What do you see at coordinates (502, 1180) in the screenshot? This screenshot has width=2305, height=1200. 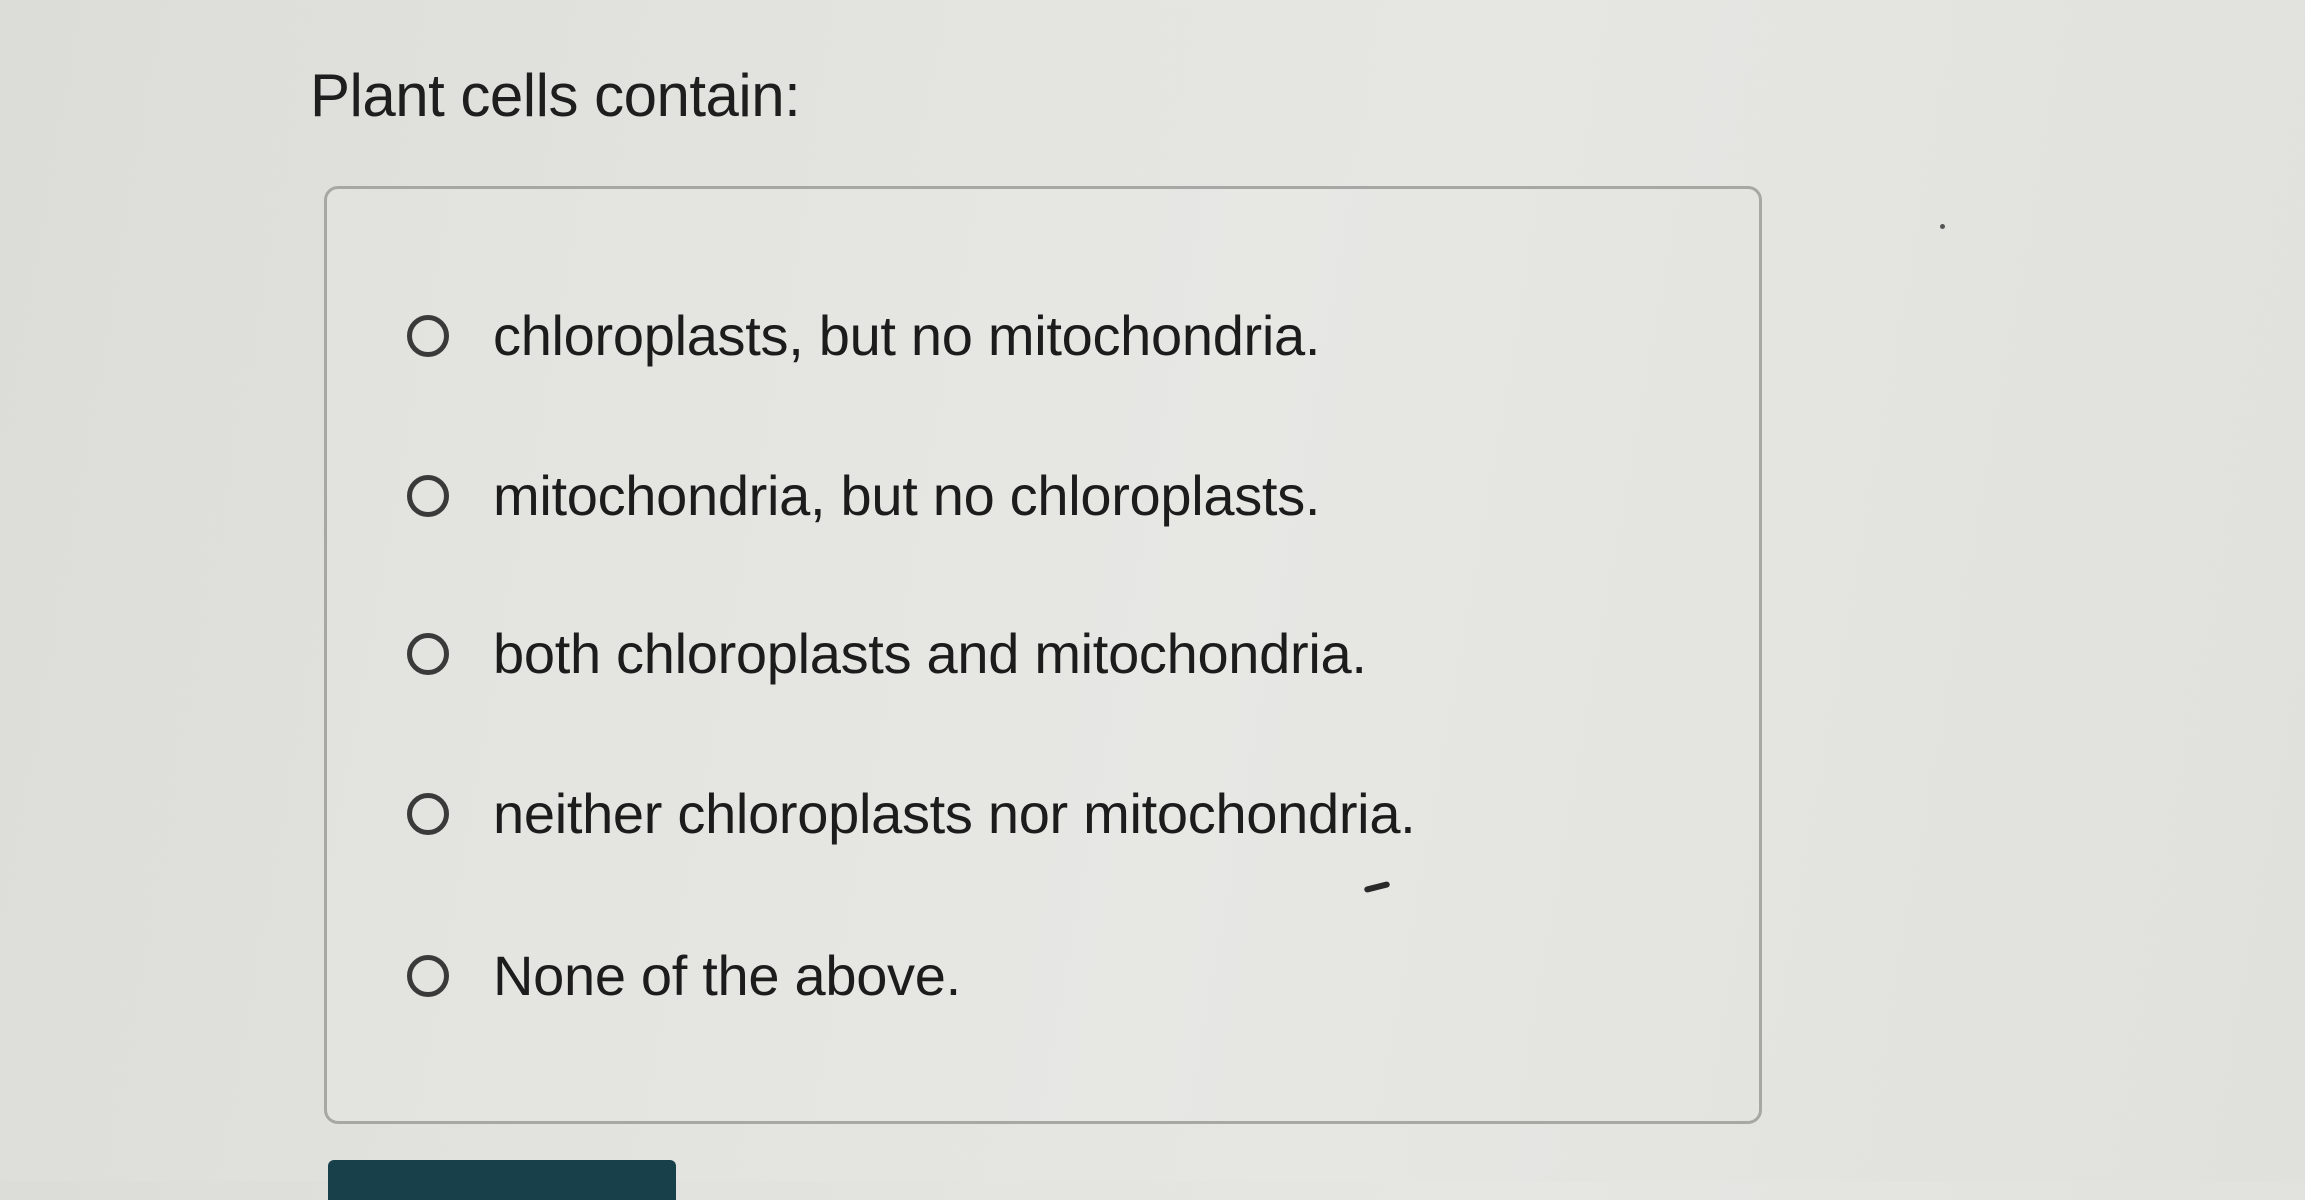 I see `submit-button` at bounding box center [502, 1180].